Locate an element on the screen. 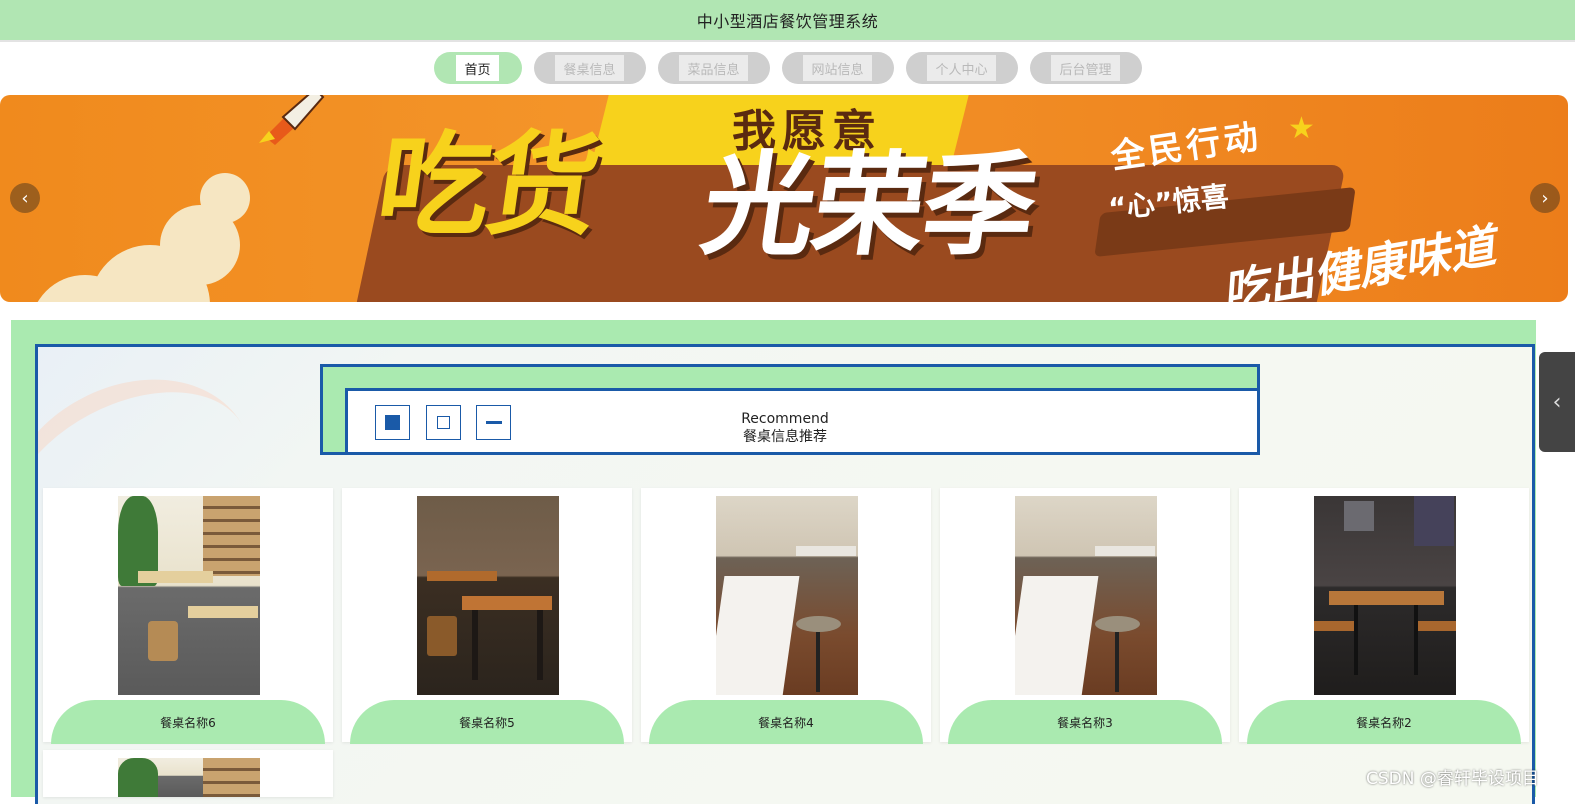  chevron-right-icon: › is located at coordinates (1545, 198).